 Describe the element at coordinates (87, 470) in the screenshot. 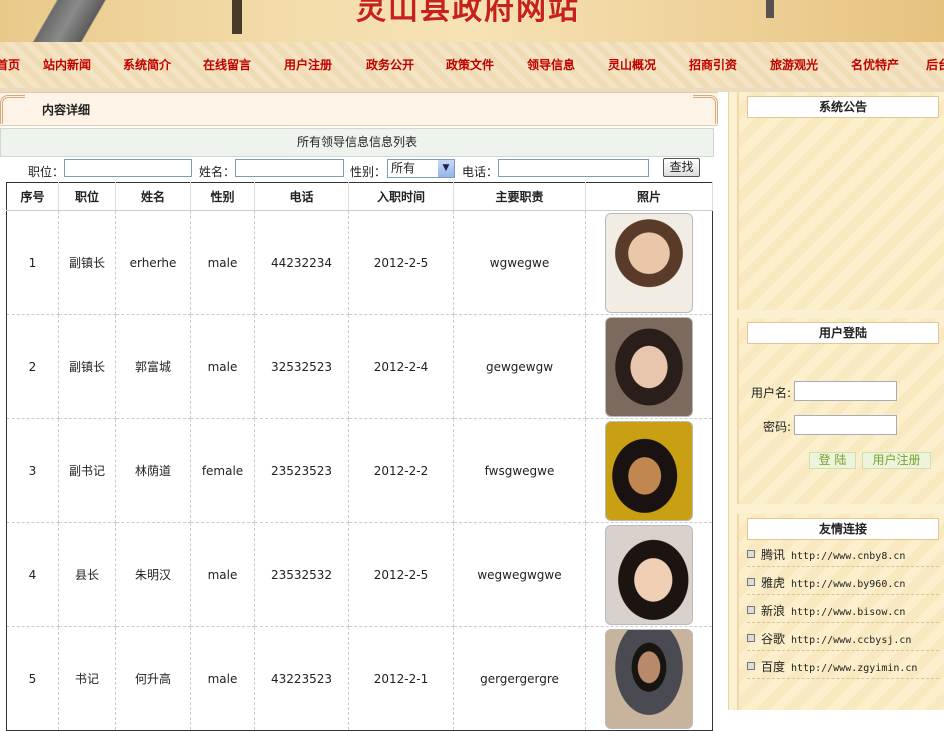

I see `cell-position: 副书记` at that location.